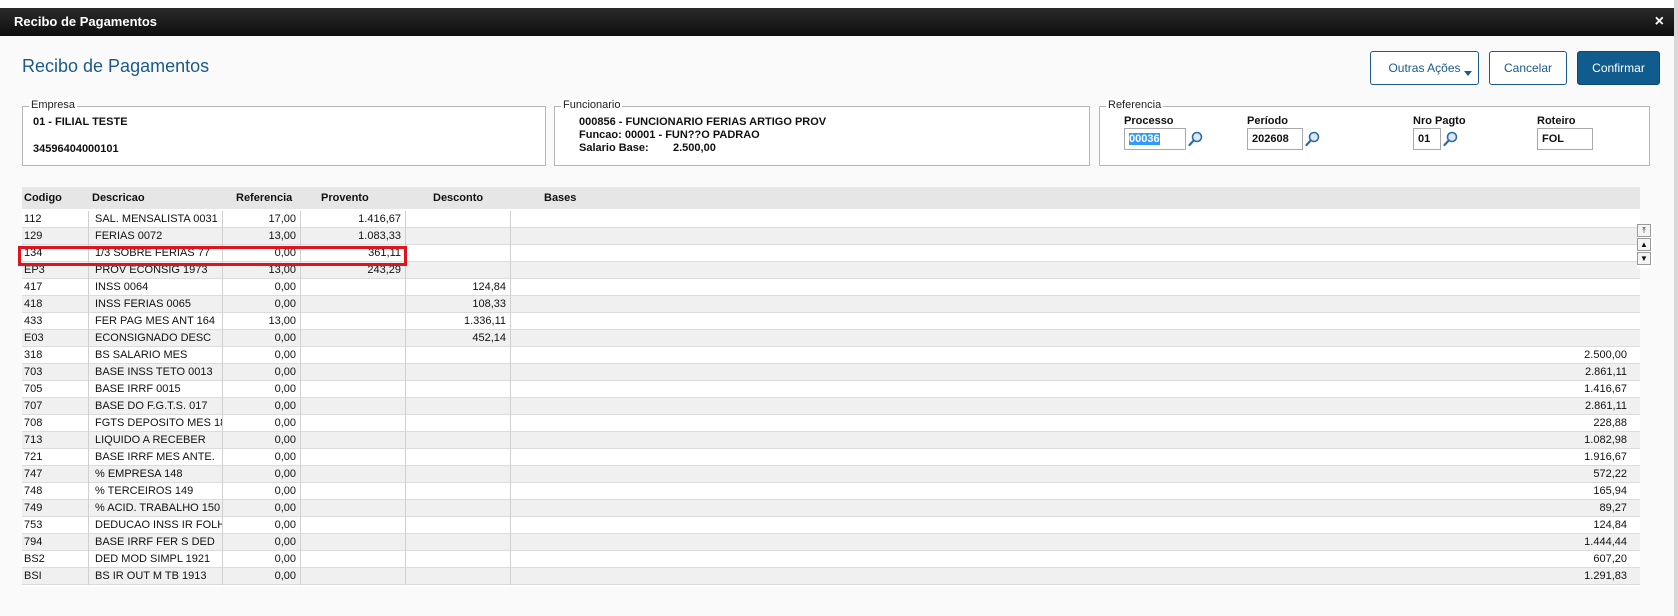  What do you see at coordinates (839, 4) in the screenshot?
I see `top-strip` at bounding box center [839, 4].